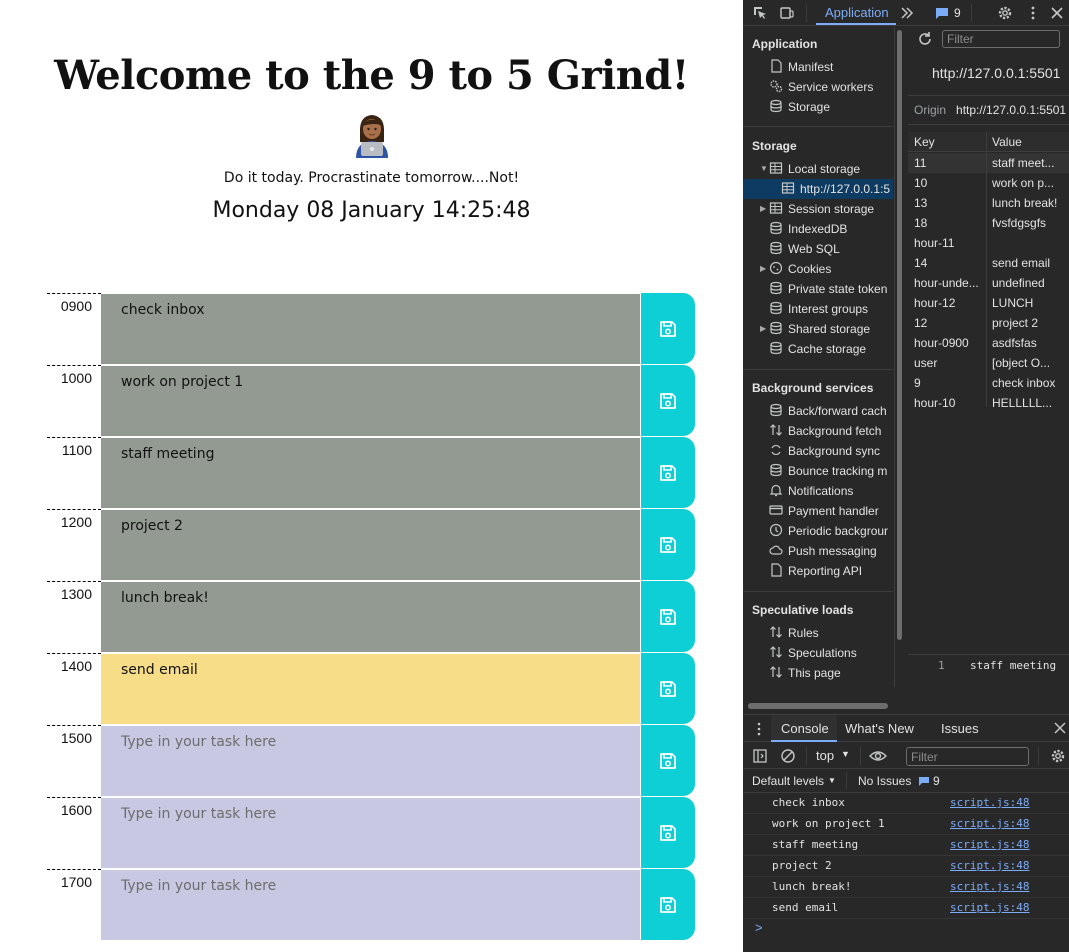 The image size is (1069, 952). Describe the element at coordinates (821, 210) in the screenshot. I see `sidebar-item-session-storage: Session storage` at that location.